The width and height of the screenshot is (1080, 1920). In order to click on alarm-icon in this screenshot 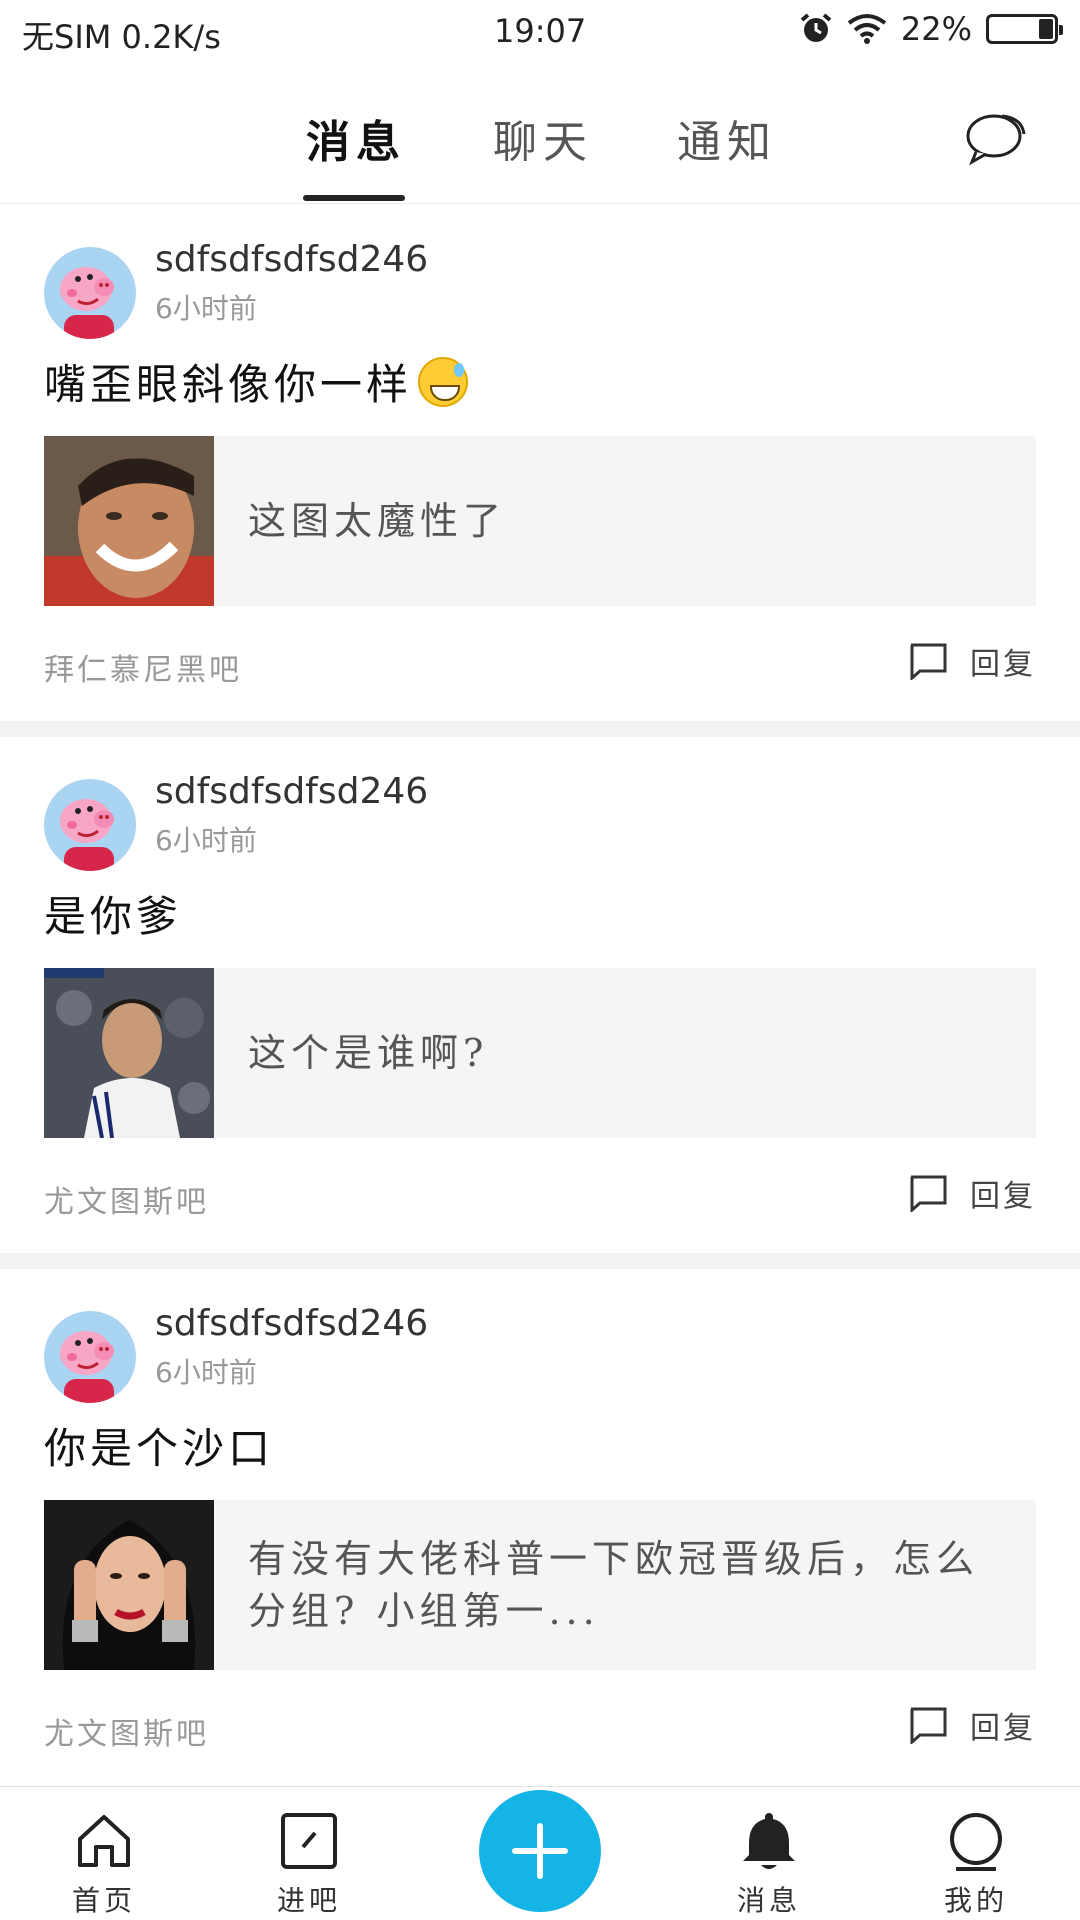, I will do `click(816, 27)`.